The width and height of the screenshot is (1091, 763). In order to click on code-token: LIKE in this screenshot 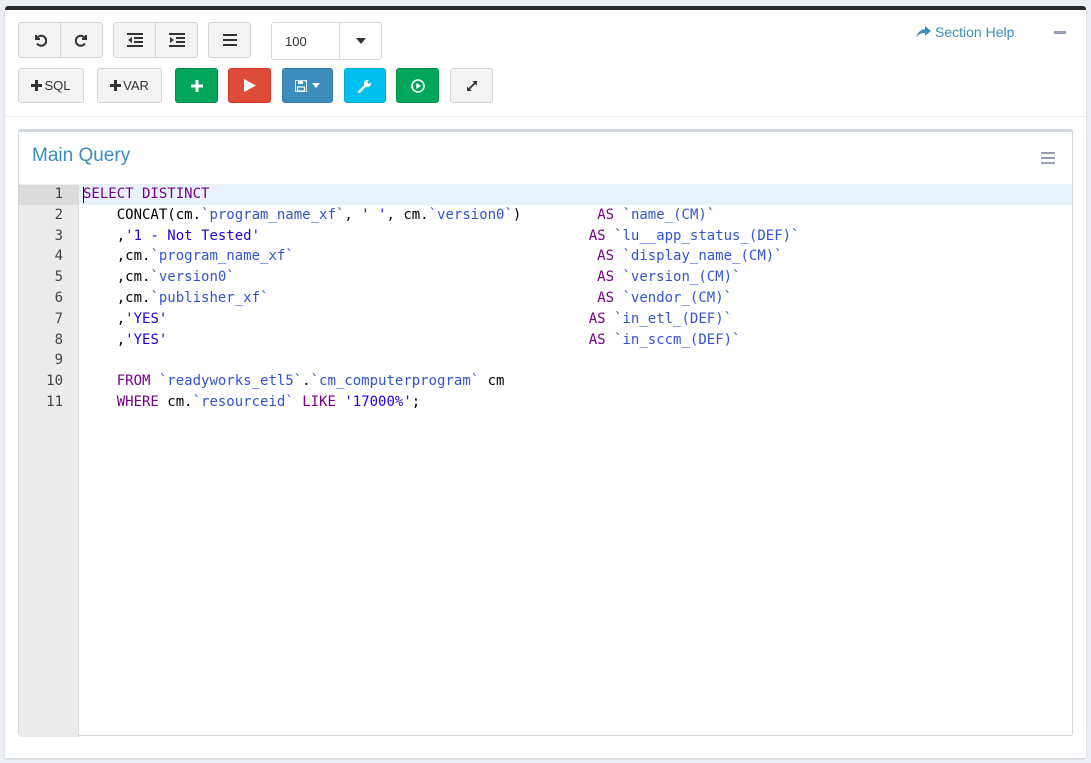, I will do `click(319, 402)`.